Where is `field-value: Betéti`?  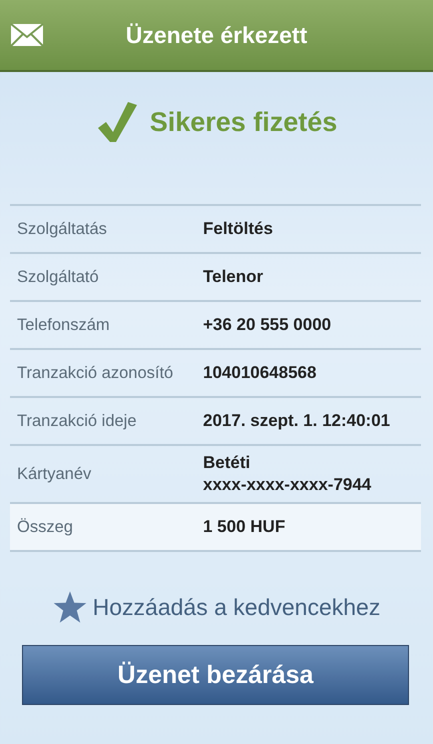 field-value: Betéti is located at coordinates (227, 463).